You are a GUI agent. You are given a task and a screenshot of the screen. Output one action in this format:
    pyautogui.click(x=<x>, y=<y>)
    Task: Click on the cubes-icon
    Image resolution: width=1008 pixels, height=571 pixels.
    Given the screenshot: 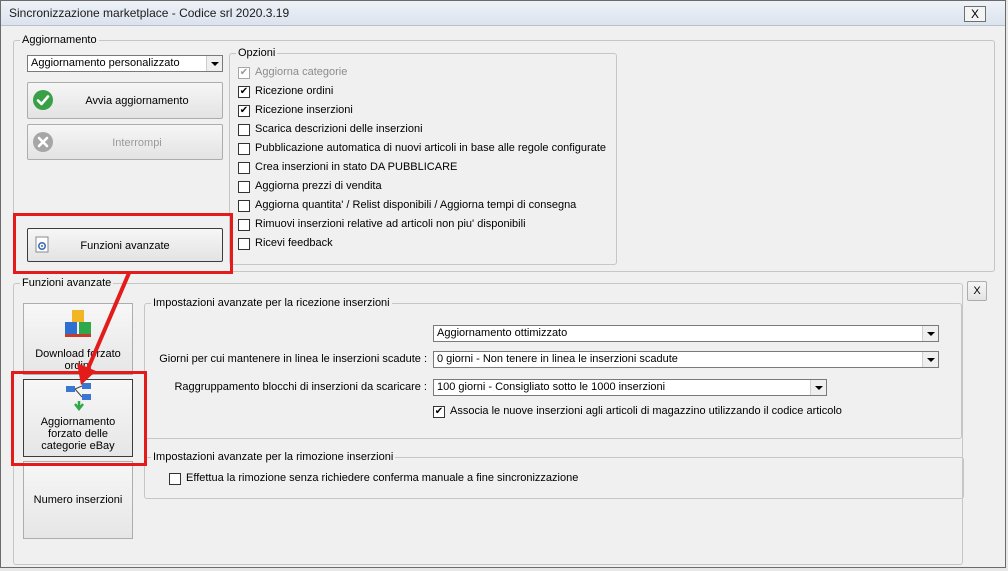 What is the action you would take?
    pyautogui.click(x=78, y=323)
    